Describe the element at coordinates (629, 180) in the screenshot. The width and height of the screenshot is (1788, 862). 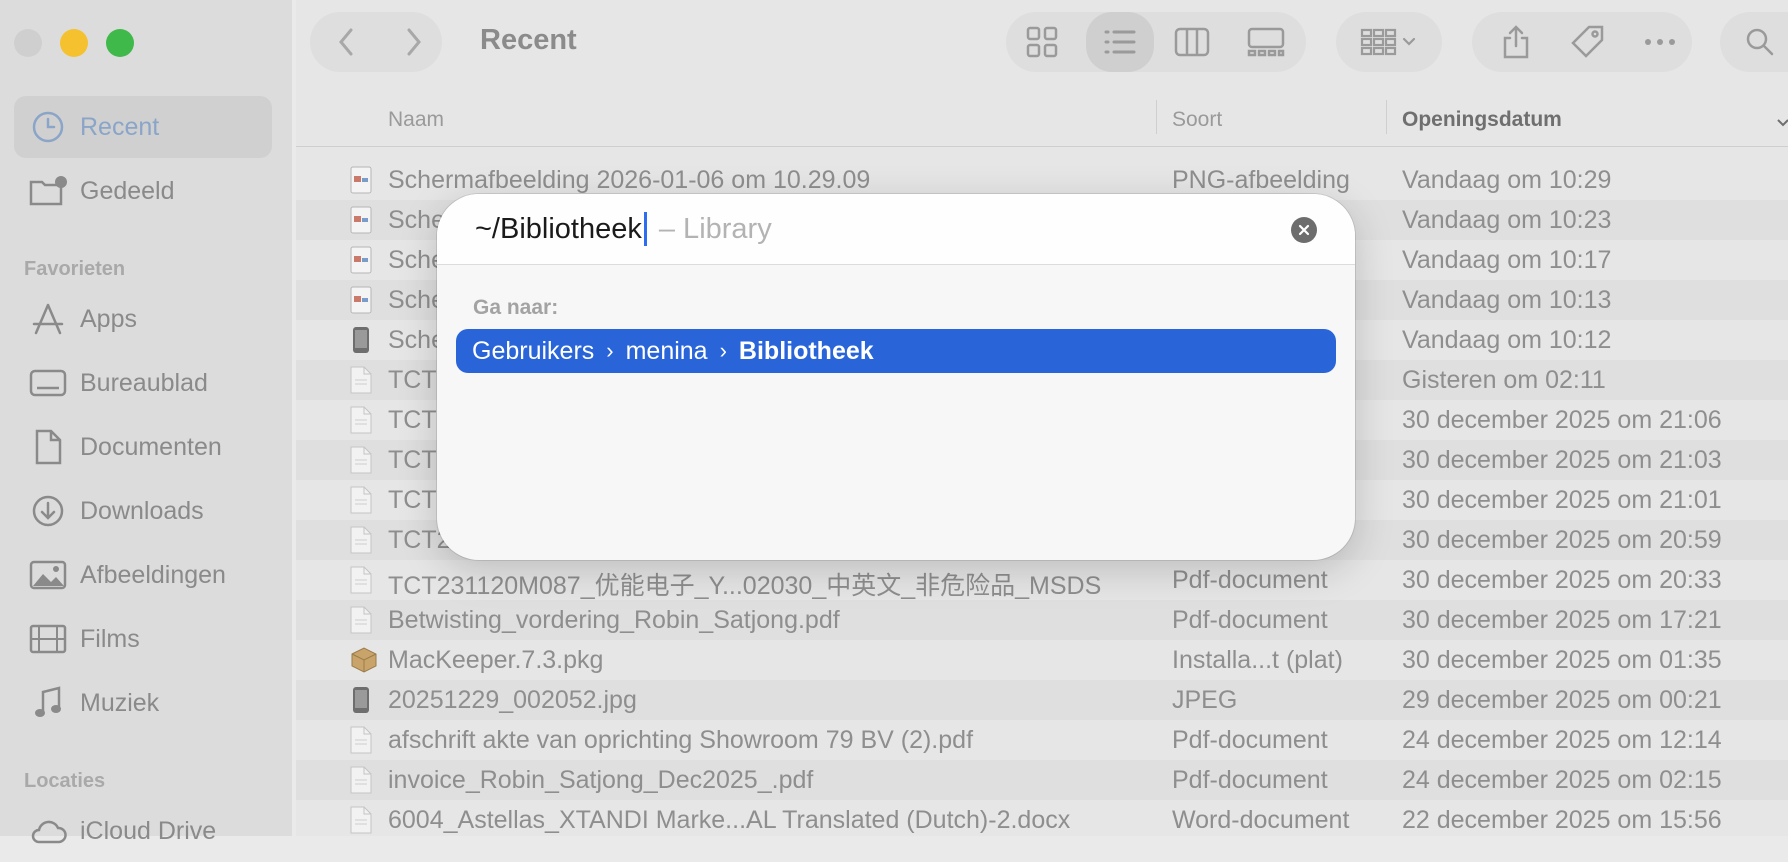
I see `file-name: Schermafbeelding 2026-01-06 om 10.29.09` at that location.